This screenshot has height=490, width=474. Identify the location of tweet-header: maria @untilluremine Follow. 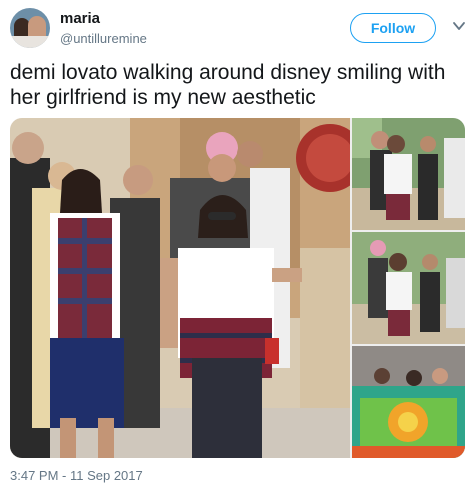
(237, 28).